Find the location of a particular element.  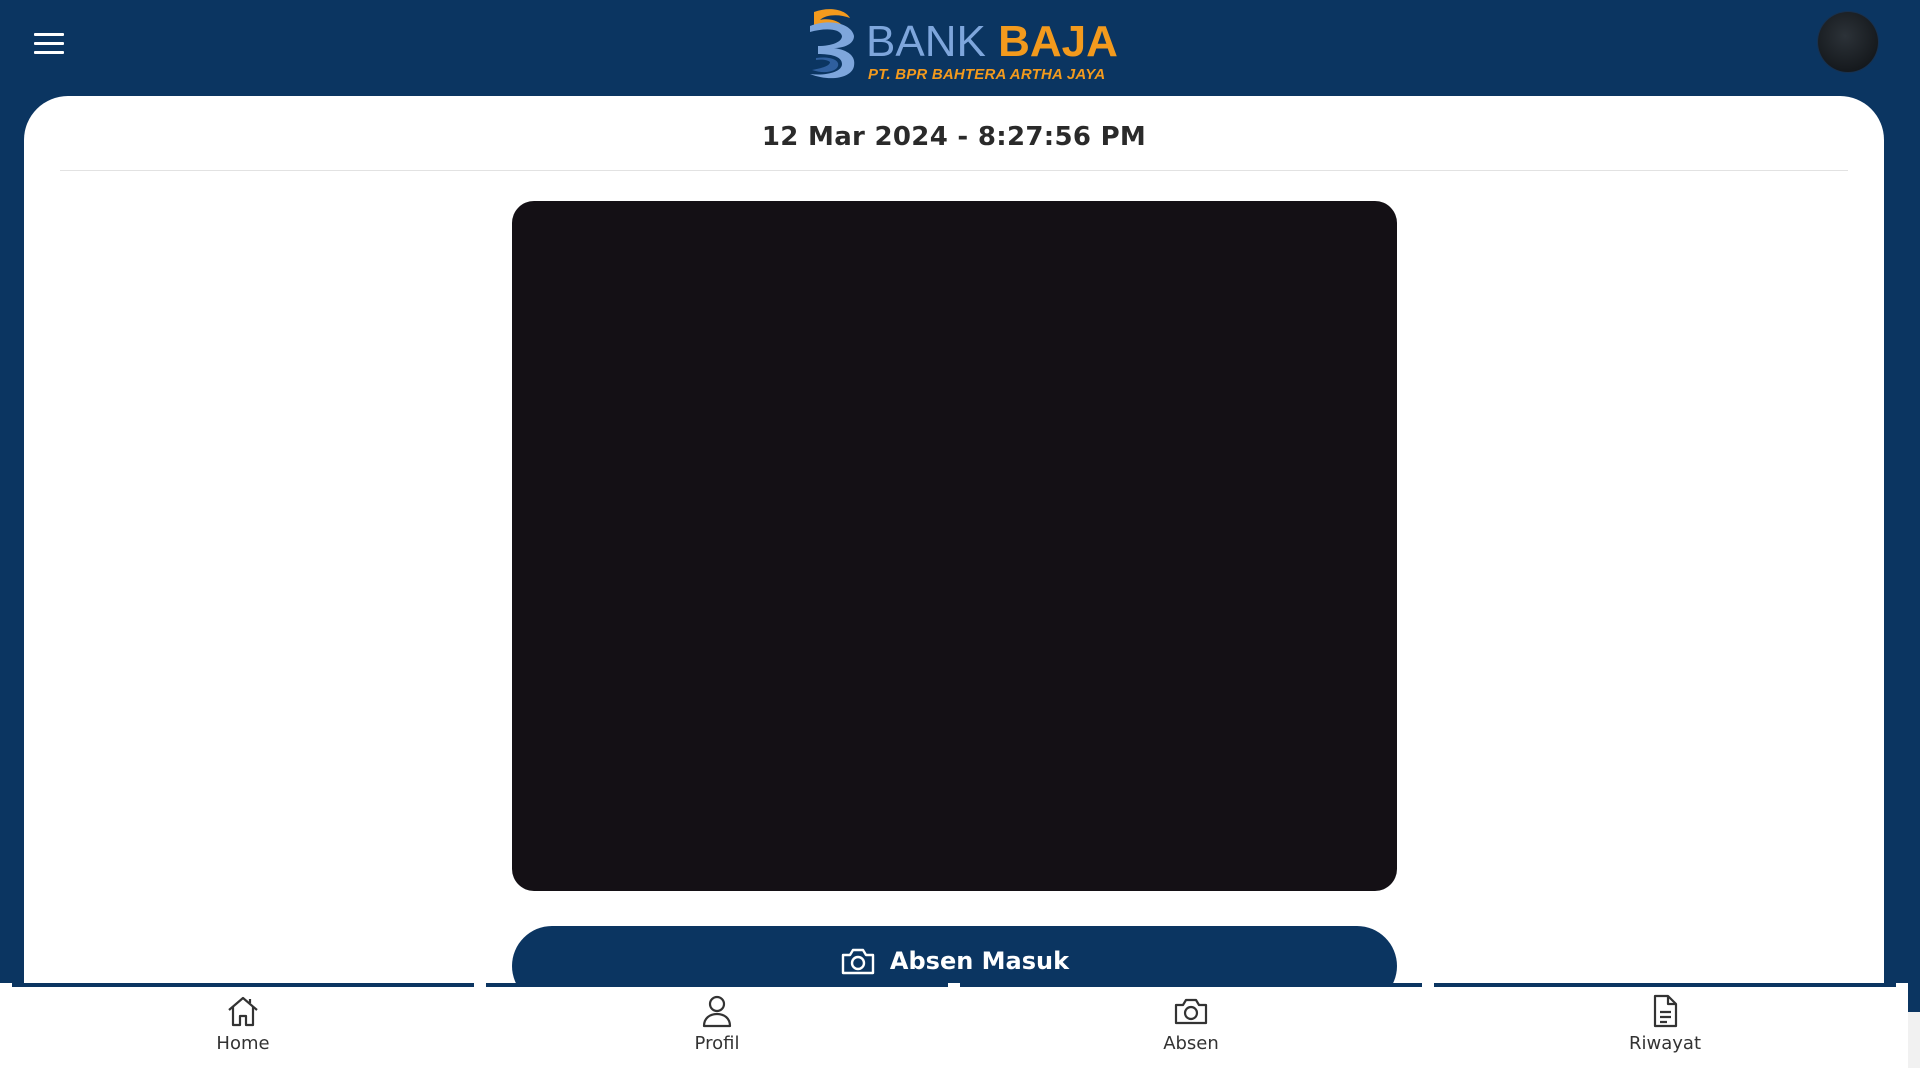

scrollbar-track-end is located at coordinates (1914, 1040).